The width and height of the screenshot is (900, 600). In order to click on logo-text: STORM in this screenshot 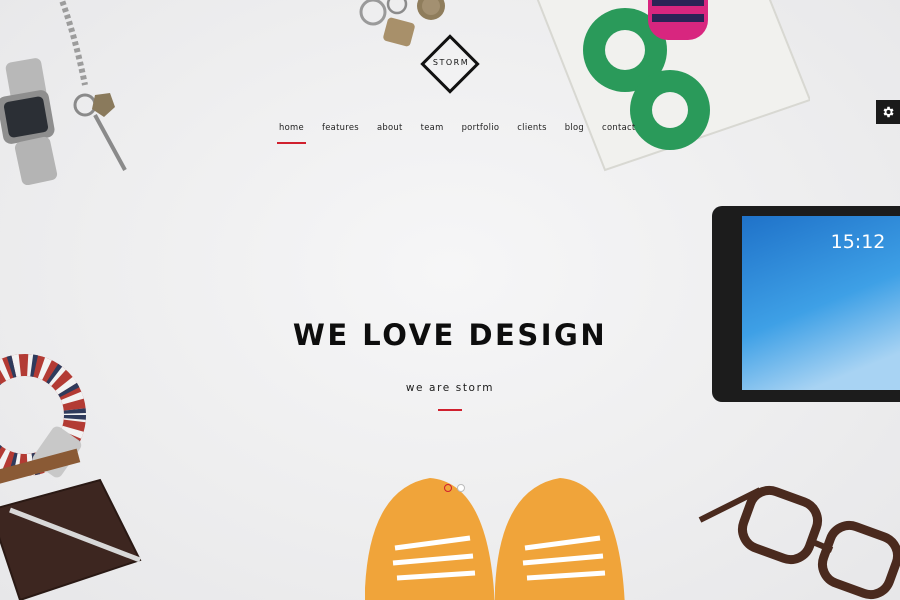, I will do `click(451, 62)`.